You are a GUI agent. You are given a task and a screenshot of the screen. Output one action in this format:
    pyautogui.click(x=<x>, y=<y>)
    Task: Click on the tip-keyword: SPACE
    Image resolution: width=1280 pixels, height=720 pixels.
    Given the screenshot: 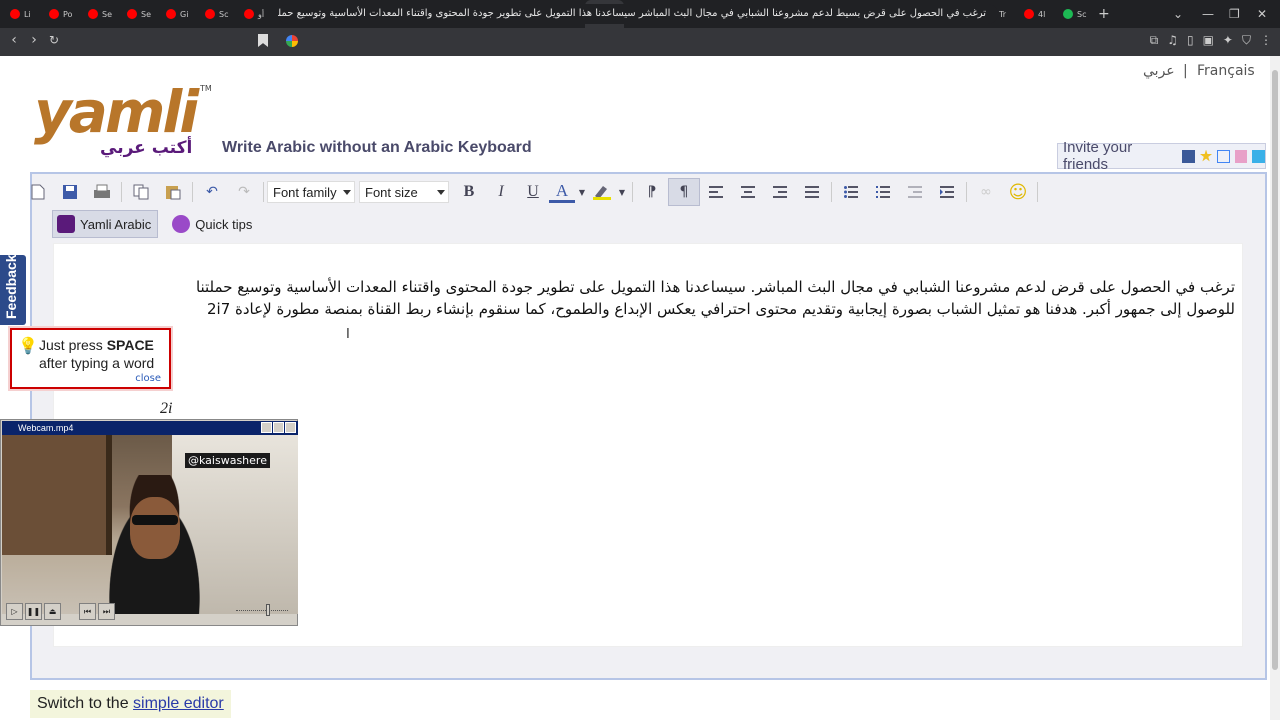 What is the action you would take?
    pyautogui.click(x=130, y=345)
    